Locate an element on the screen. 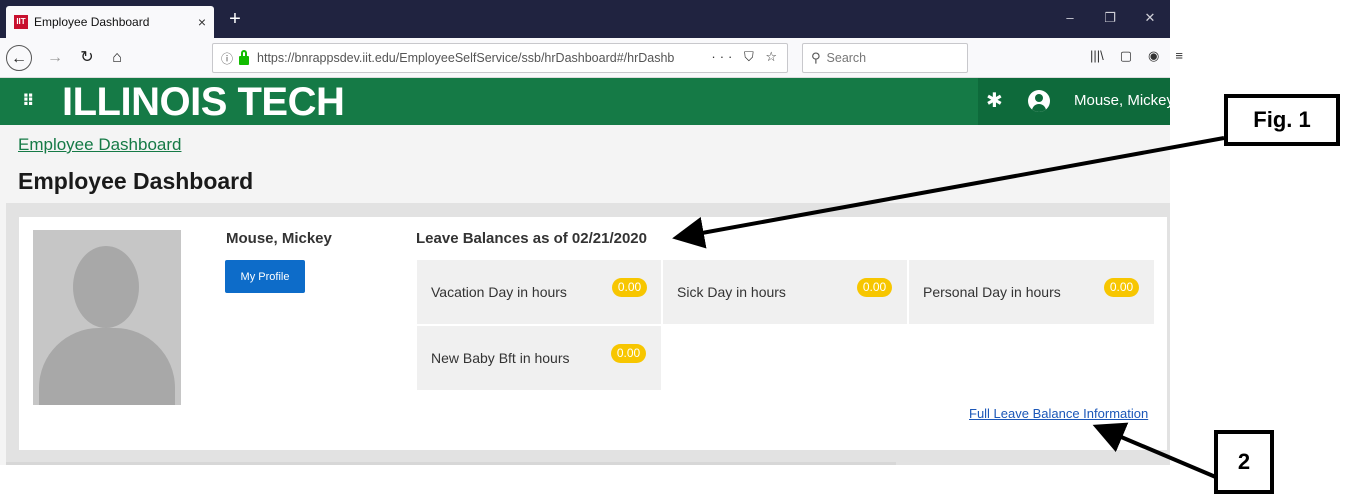 This screenshot has width=1350, height=497. fig2-label: 2 is located at coordinates (1244, 462).